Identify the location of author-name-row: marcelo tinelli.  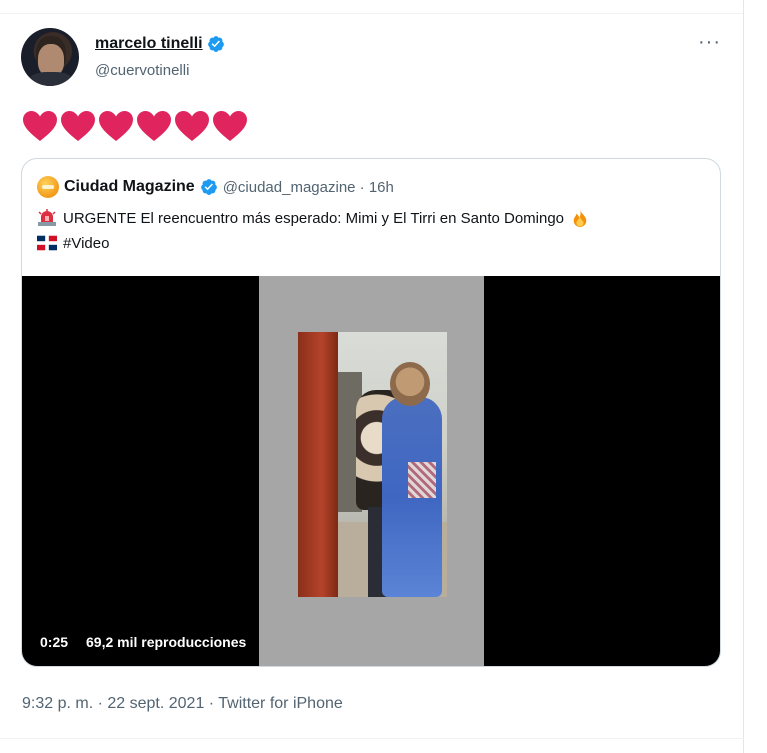
(160, 44).